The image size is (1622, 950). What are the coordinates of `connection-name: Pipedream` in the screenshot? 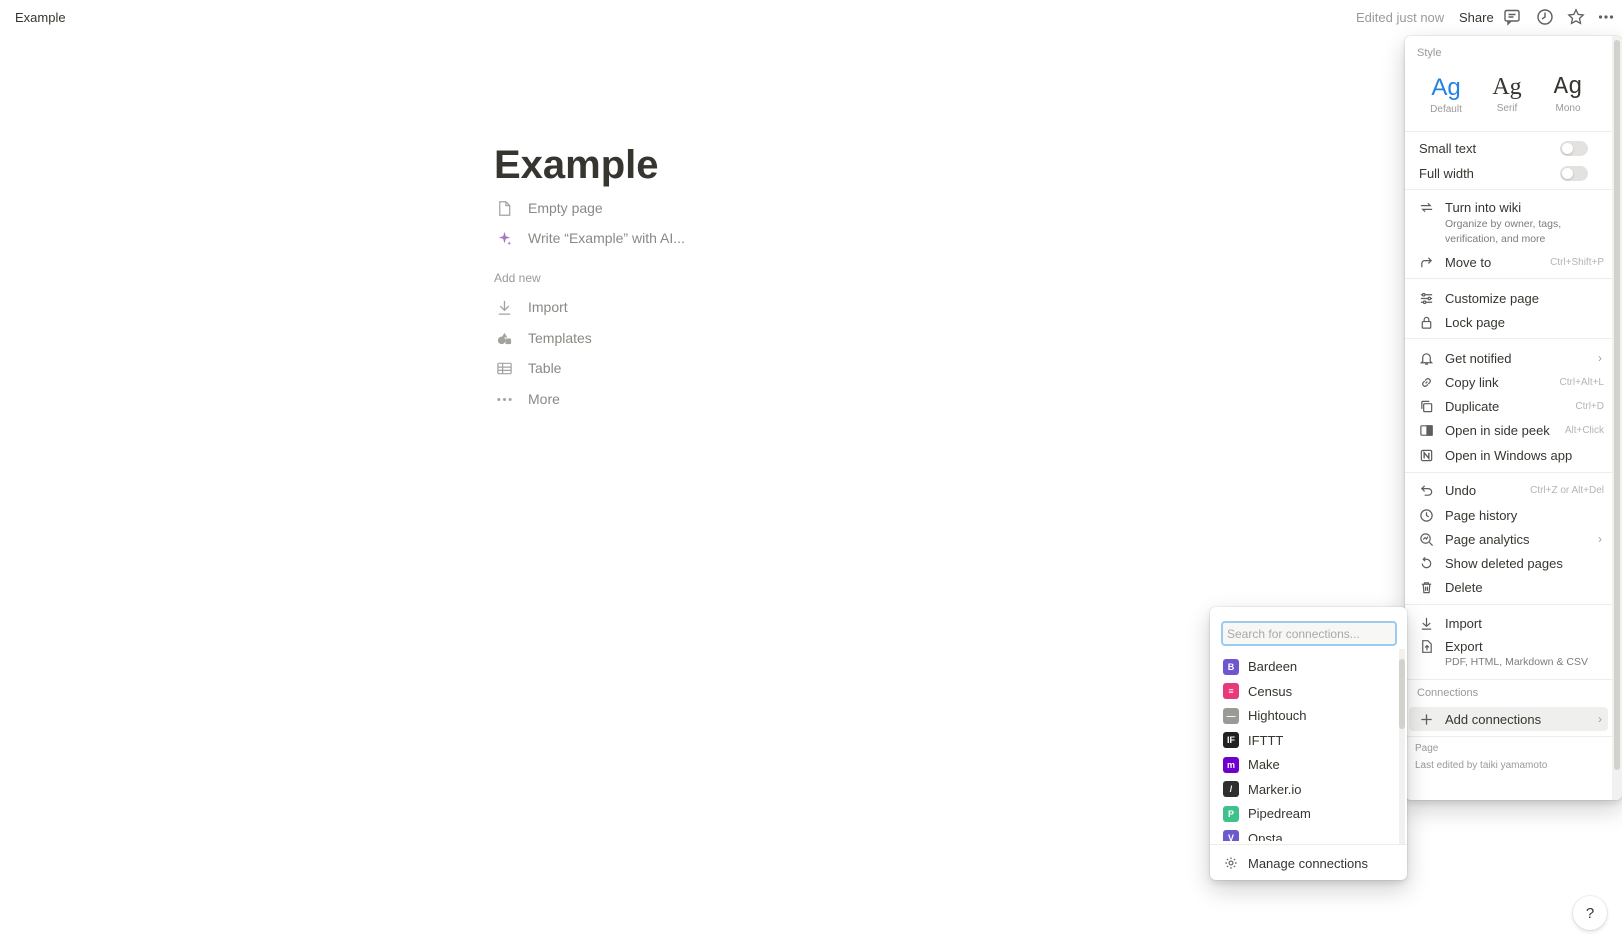 It's located at (1279, 813).